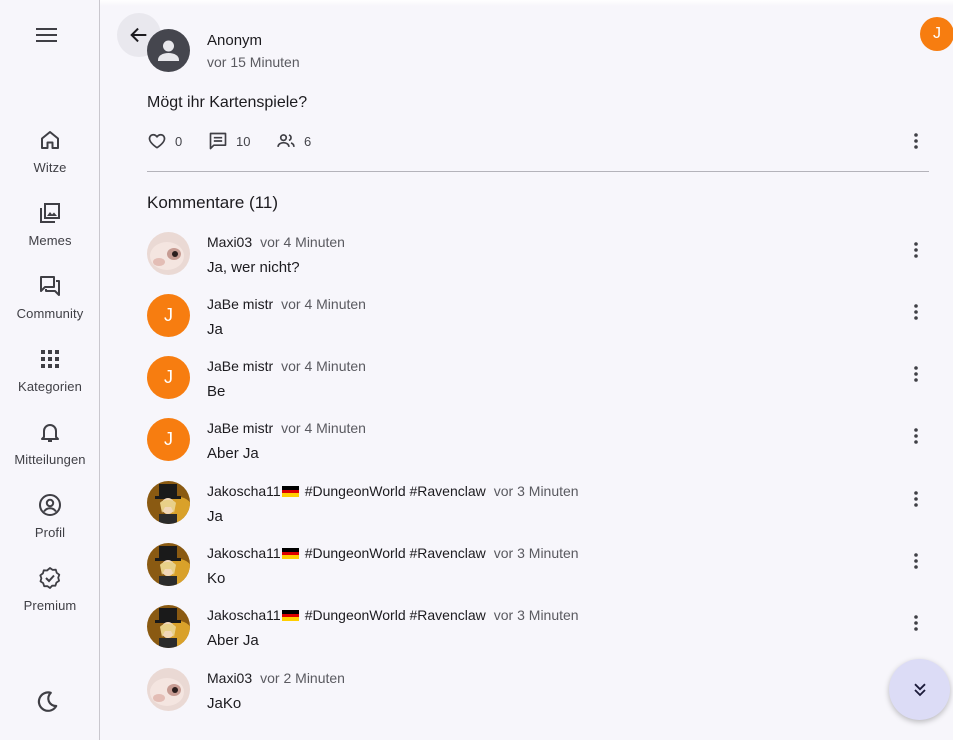  I want to click on theme-toggle, so click(47, 704).